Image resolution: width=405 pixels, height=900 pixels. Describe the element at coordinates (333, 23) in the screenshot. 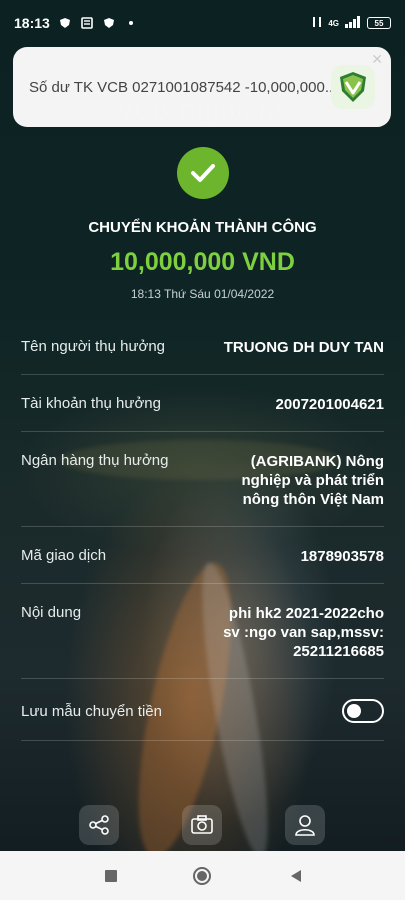

I see `network-type: 4G` at that location.